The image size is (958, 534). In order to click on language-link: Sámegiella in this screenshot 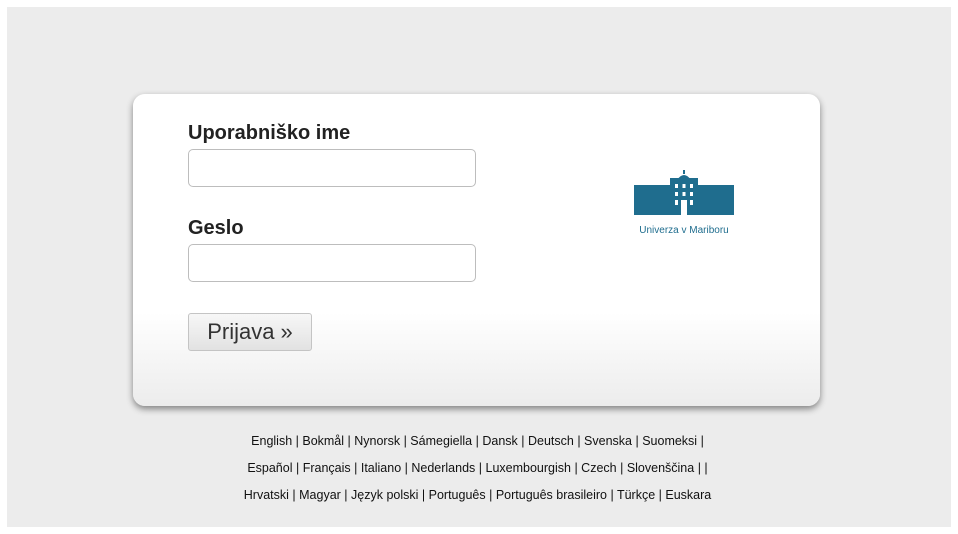, I will do `click(441, 441)`.